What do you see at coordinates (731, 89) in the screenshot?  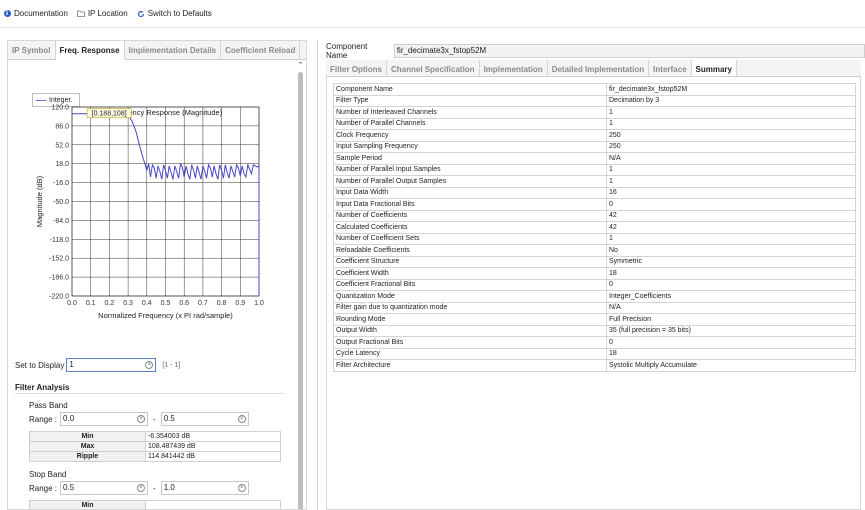 I see `summary-value: fir_decimate3x_fstop52M` at bounding box center [731, 89].